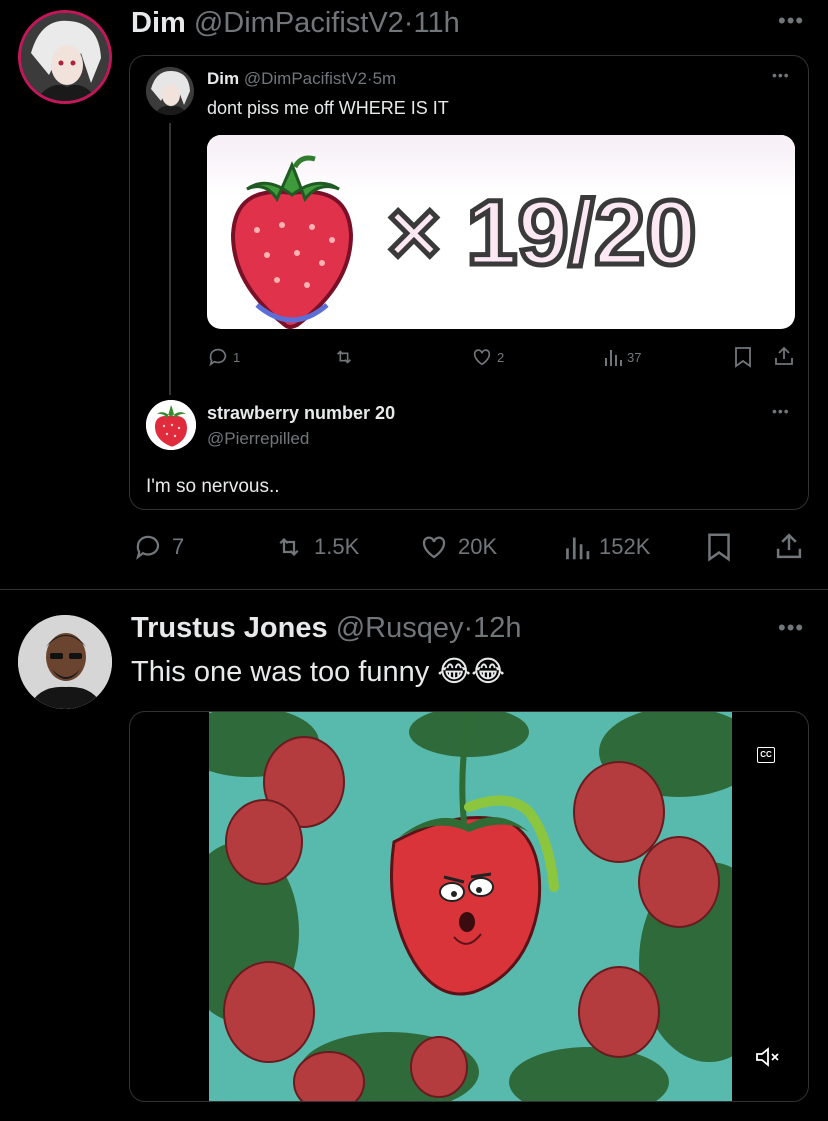  Describe the element at coordinates (781, 411) in the screenshot. I see `reply-more-options-icon: •••` at that location.